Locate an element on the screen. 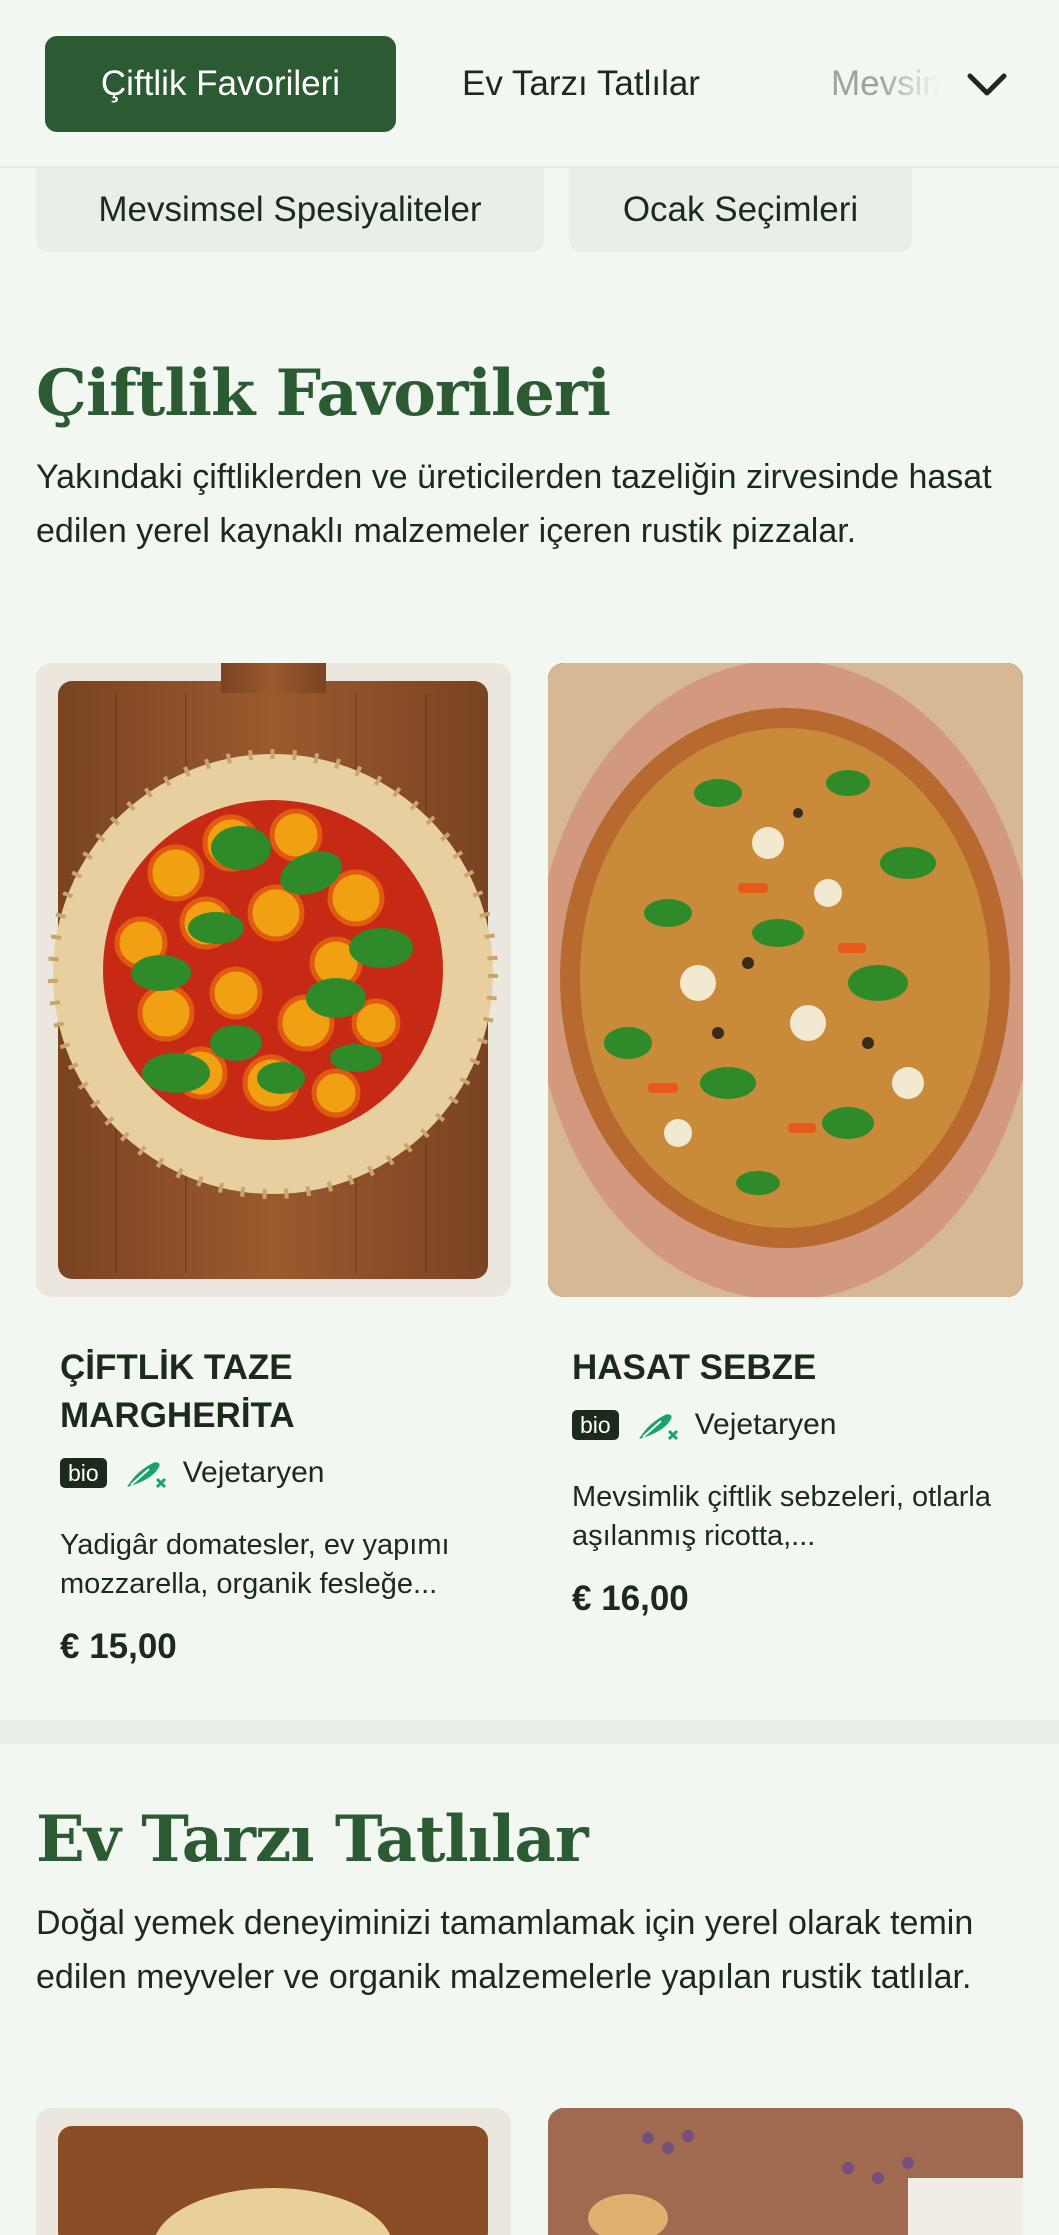 The height and width of the screenshot is (2235, 1059). tab-ciftlik-favorileri: Çiftlik Favorileri is located at coordinates (220, 84).